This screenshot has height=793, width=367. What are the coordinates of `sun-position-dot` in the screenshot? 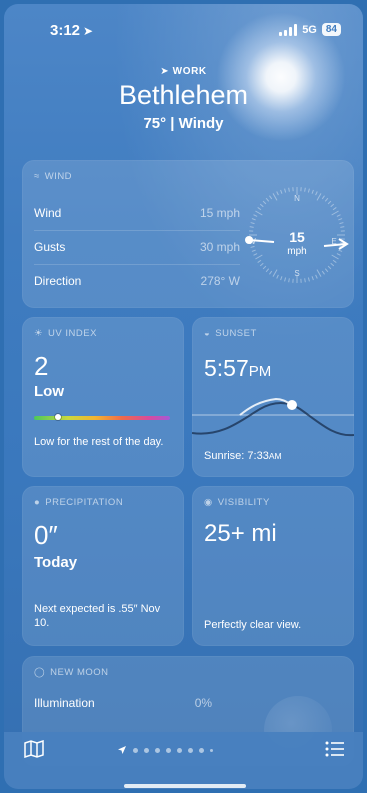 It's located at (292, 405).